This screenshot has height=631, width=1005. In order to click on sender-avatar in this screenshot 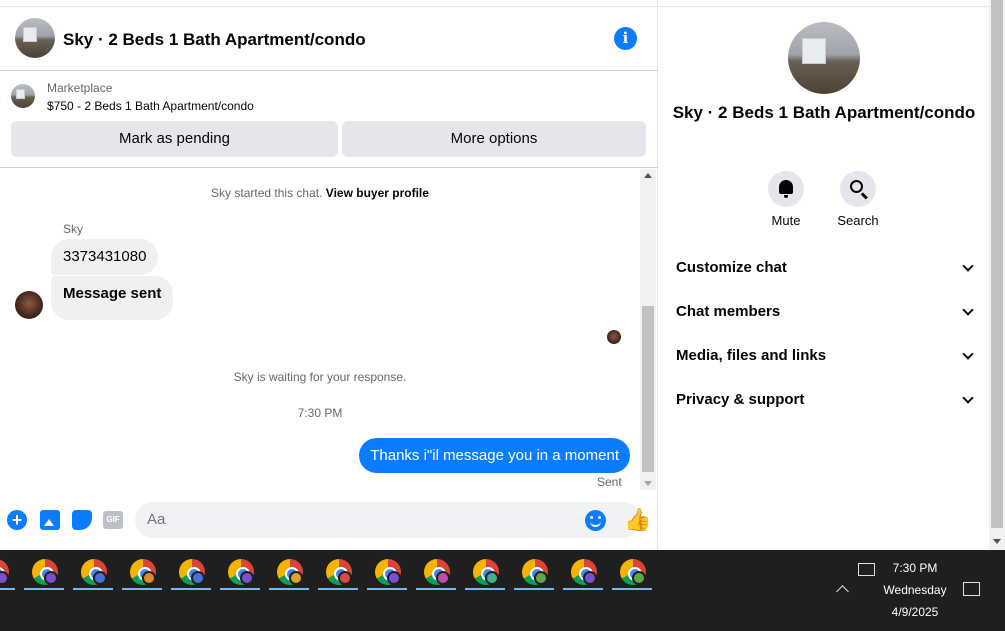, I will do `click(29, 305)`.